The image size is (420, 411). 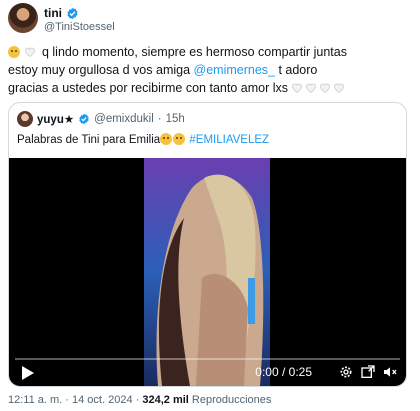 What do you see at coordinates (231, 400) in the screenshot?
I see `views-label: Reproducciones` at bounding box center [231, 400].